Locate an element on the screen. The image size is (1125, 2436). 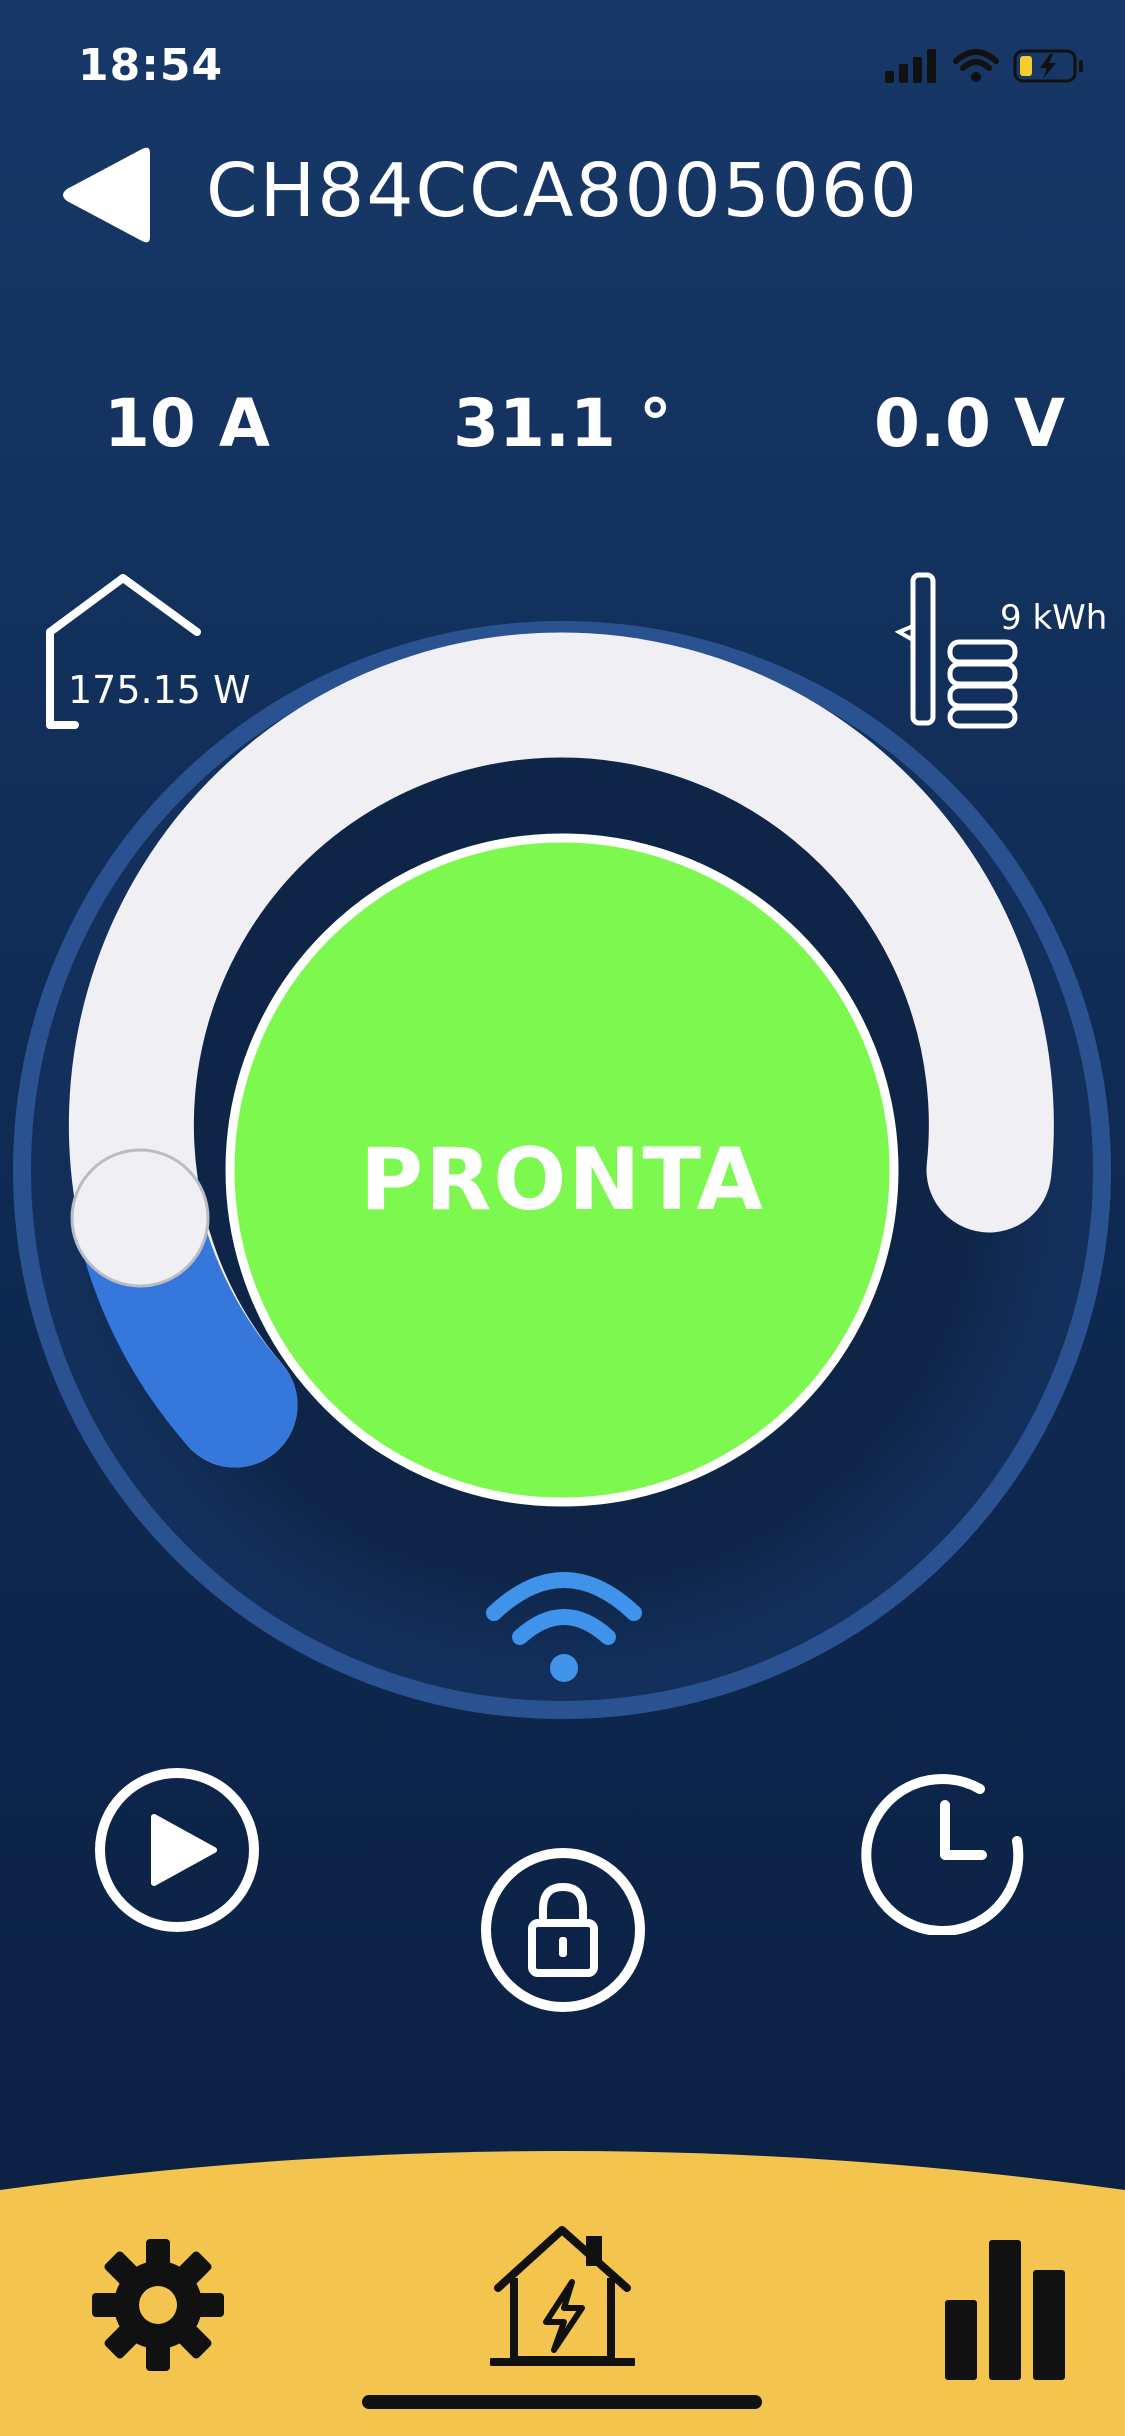
voltage-value: 0.0 V is located at coordinates (969, 423).